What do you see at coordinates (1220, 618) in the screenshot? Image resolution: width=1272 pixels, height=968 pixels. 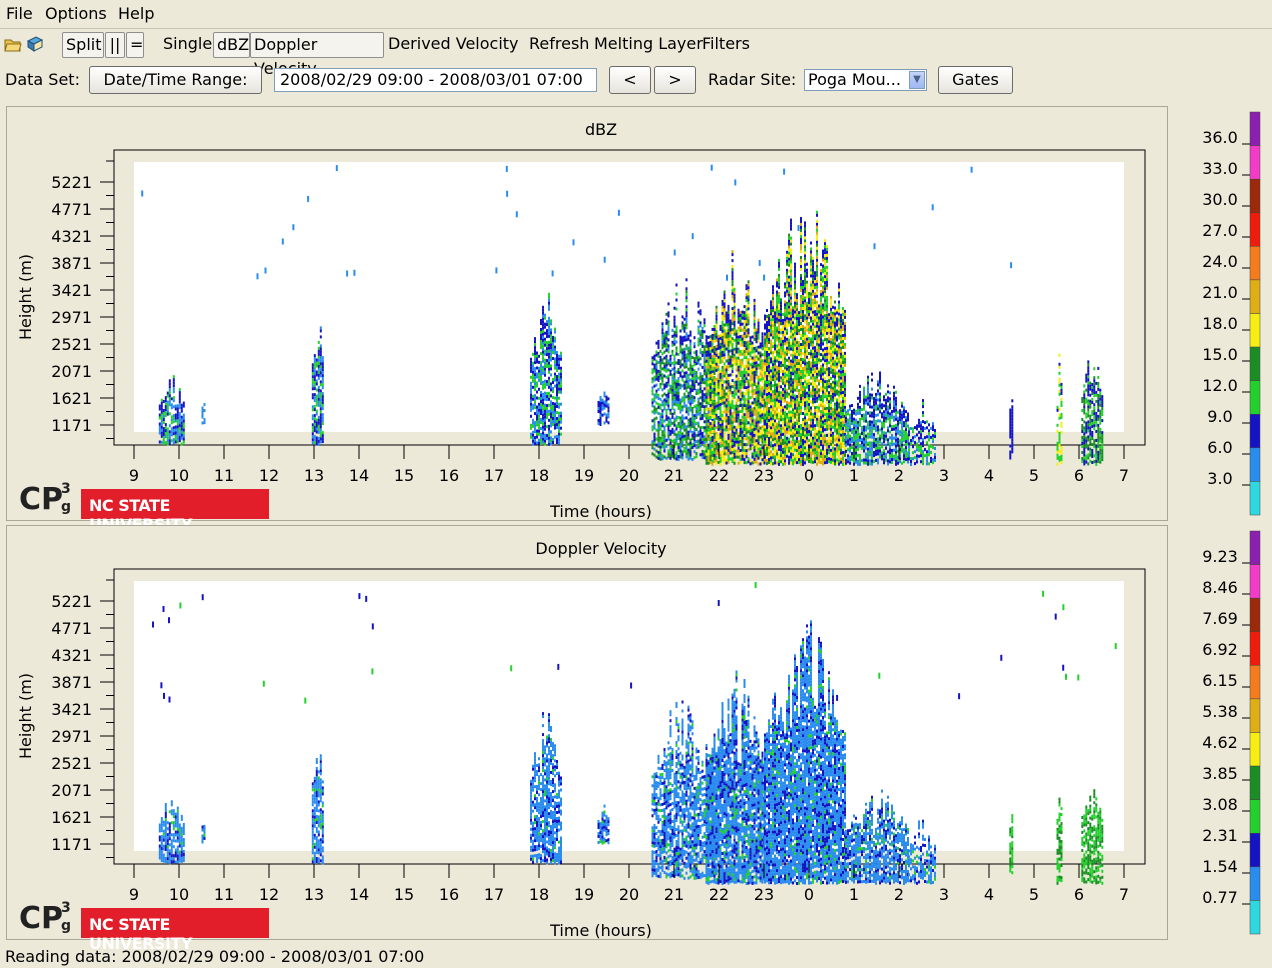 I see `colorbar-label: 7.69` at bounding box center [1220, 618].